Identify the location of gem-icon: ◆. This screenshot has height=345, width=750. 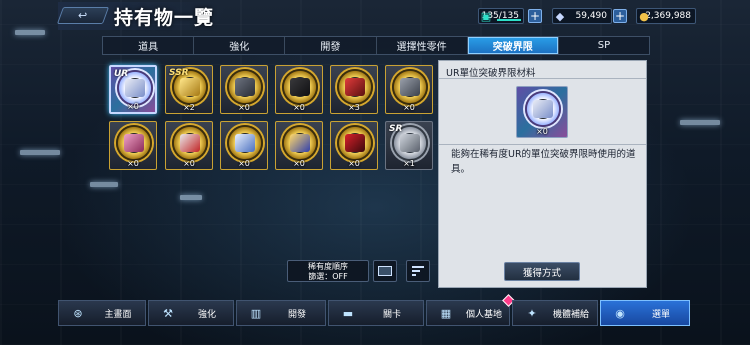
(560, 16).